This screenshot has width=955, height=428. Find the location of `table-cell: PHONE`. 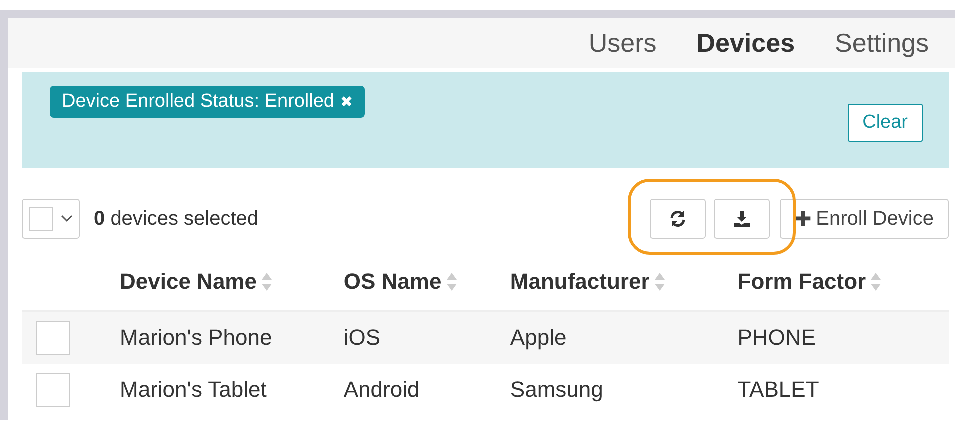

table-cell: PHONE is located at coordinates (777, 337).